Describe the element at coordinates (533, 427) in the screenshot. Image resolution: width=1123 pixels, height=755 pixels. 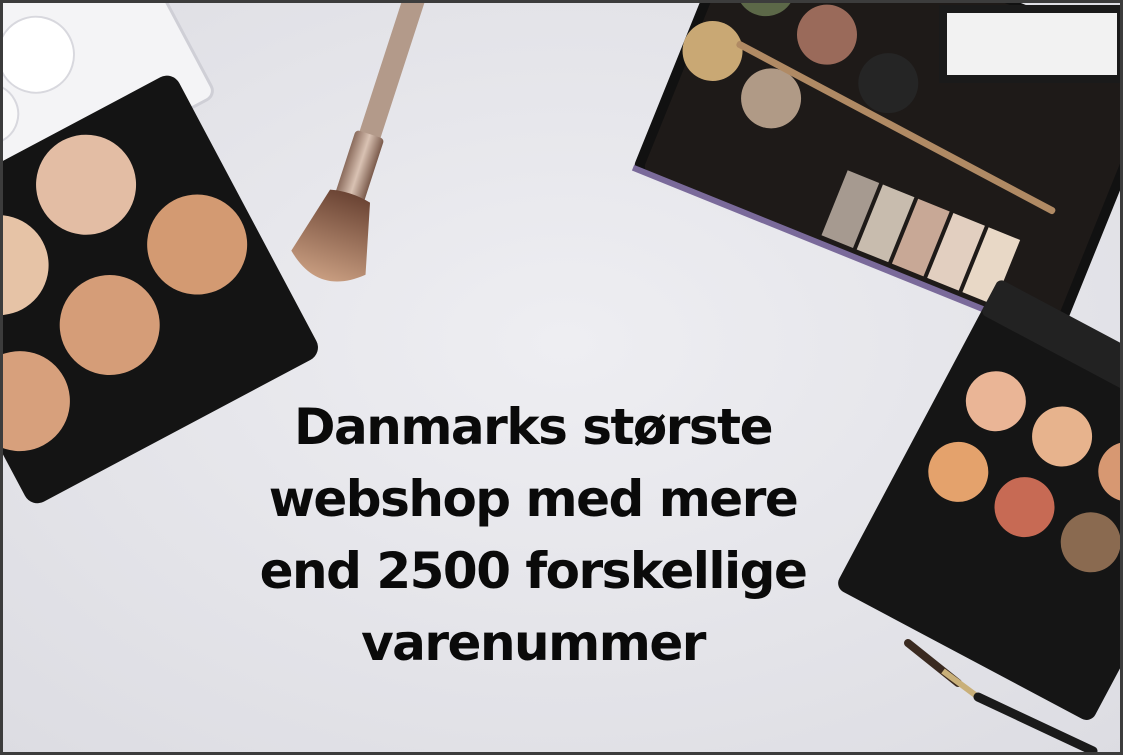
I see `headline-line-1: Danmarks største` at that location.